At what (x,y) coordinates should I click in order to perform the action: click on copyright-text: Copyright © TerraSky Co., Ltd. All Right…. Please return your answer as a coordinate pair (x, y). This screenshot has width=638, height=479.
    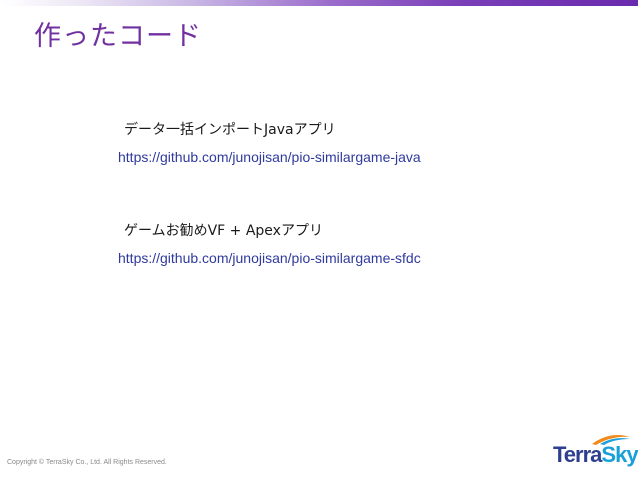
    Looking at the image, I should click on (87, 462).